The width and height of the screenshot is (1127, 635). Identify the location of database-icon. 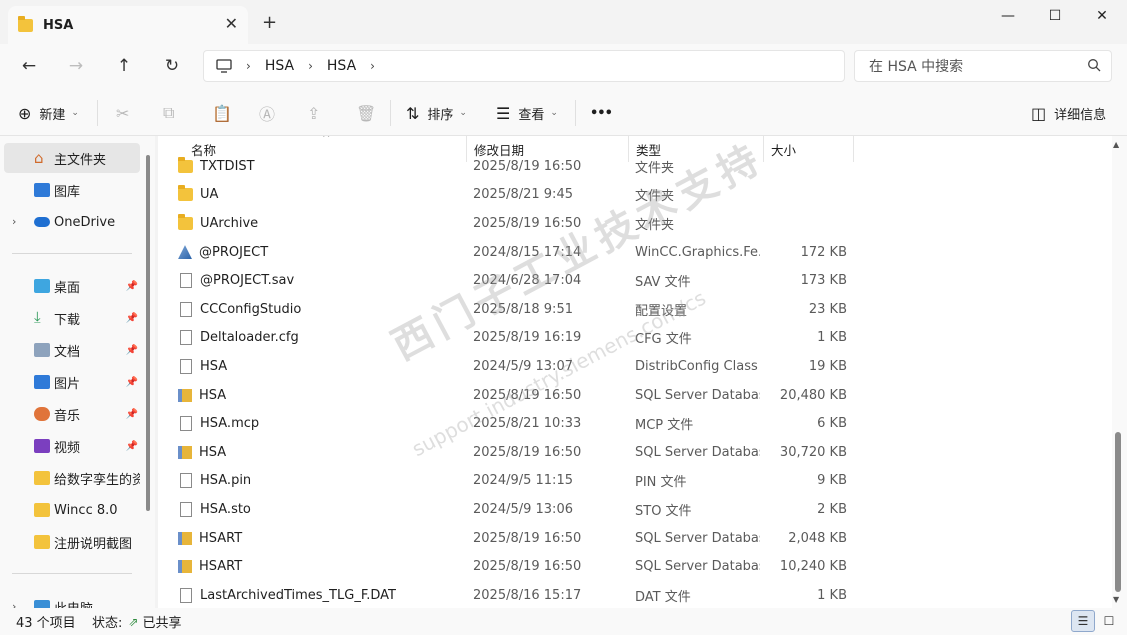
(185, 567).